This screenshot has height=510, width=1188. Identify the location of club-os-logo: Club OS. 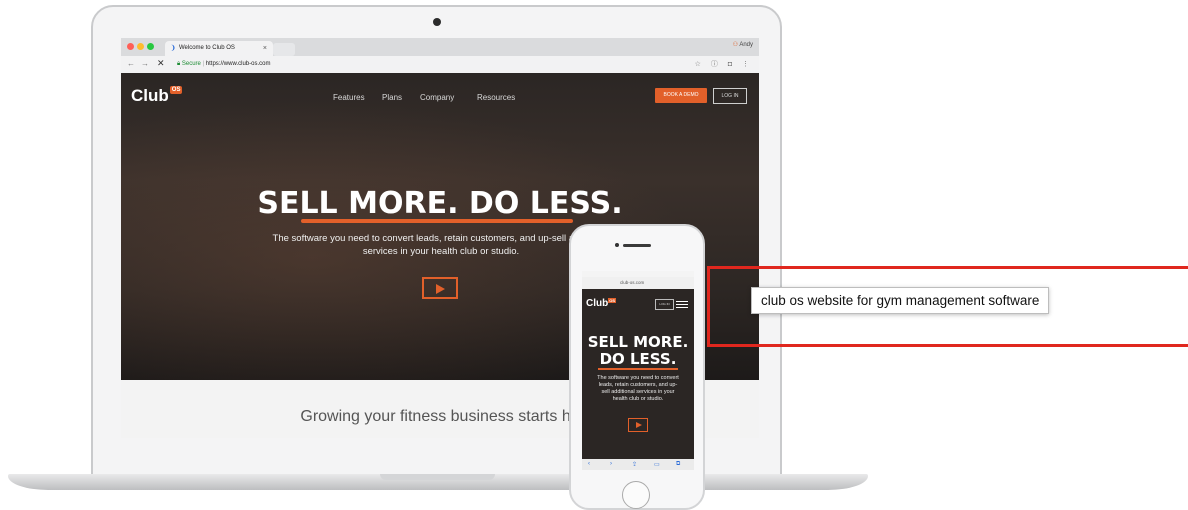
(157, 96).